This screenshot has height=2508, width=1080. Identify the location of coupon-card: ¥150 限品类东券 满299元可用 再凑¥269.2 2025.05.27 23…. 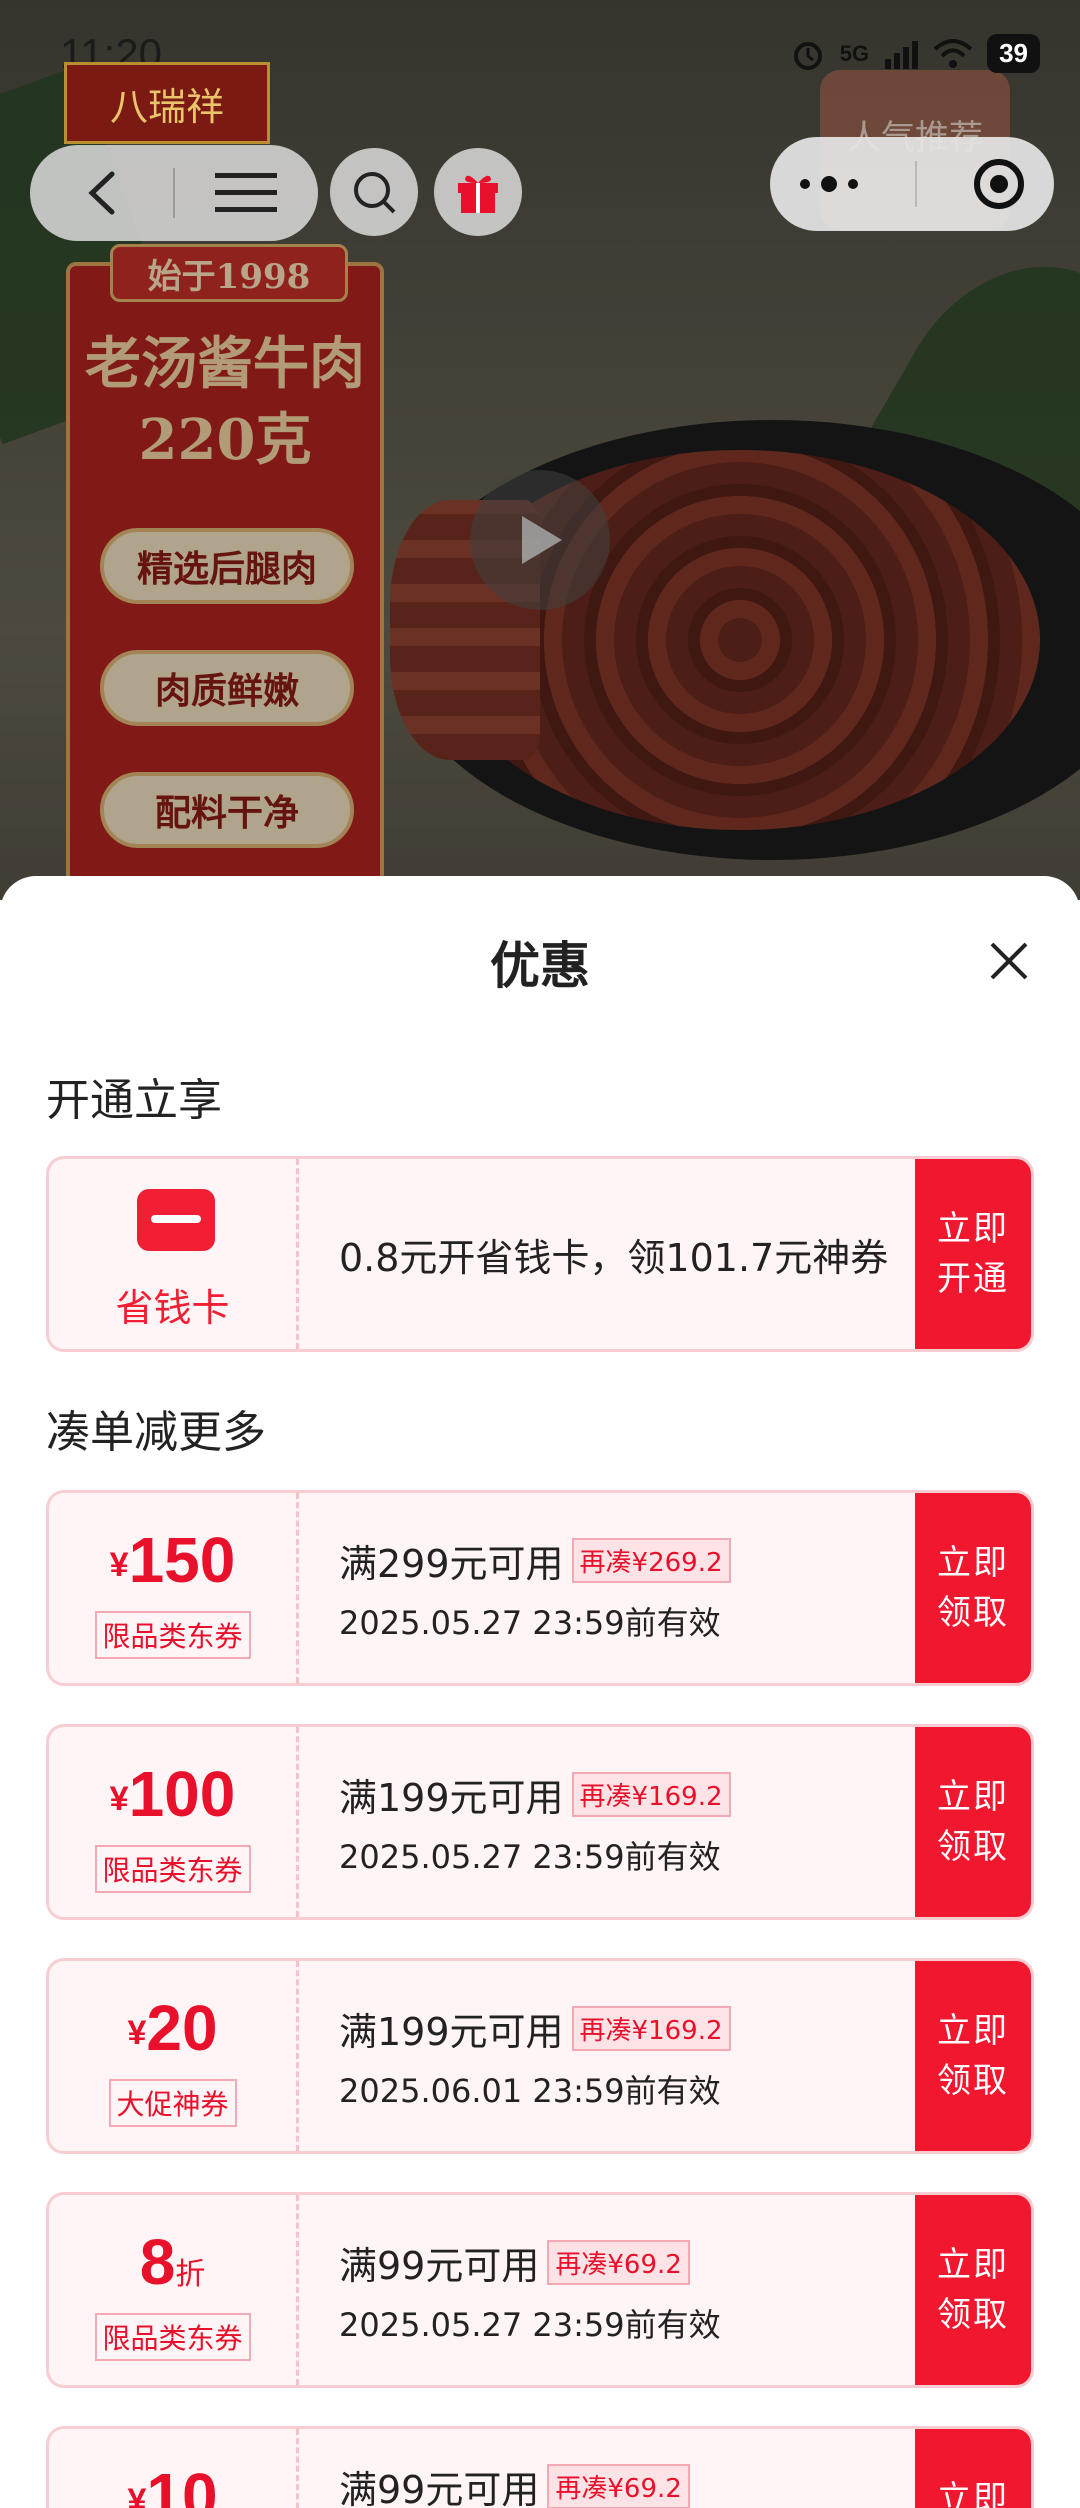
(540, 1588).